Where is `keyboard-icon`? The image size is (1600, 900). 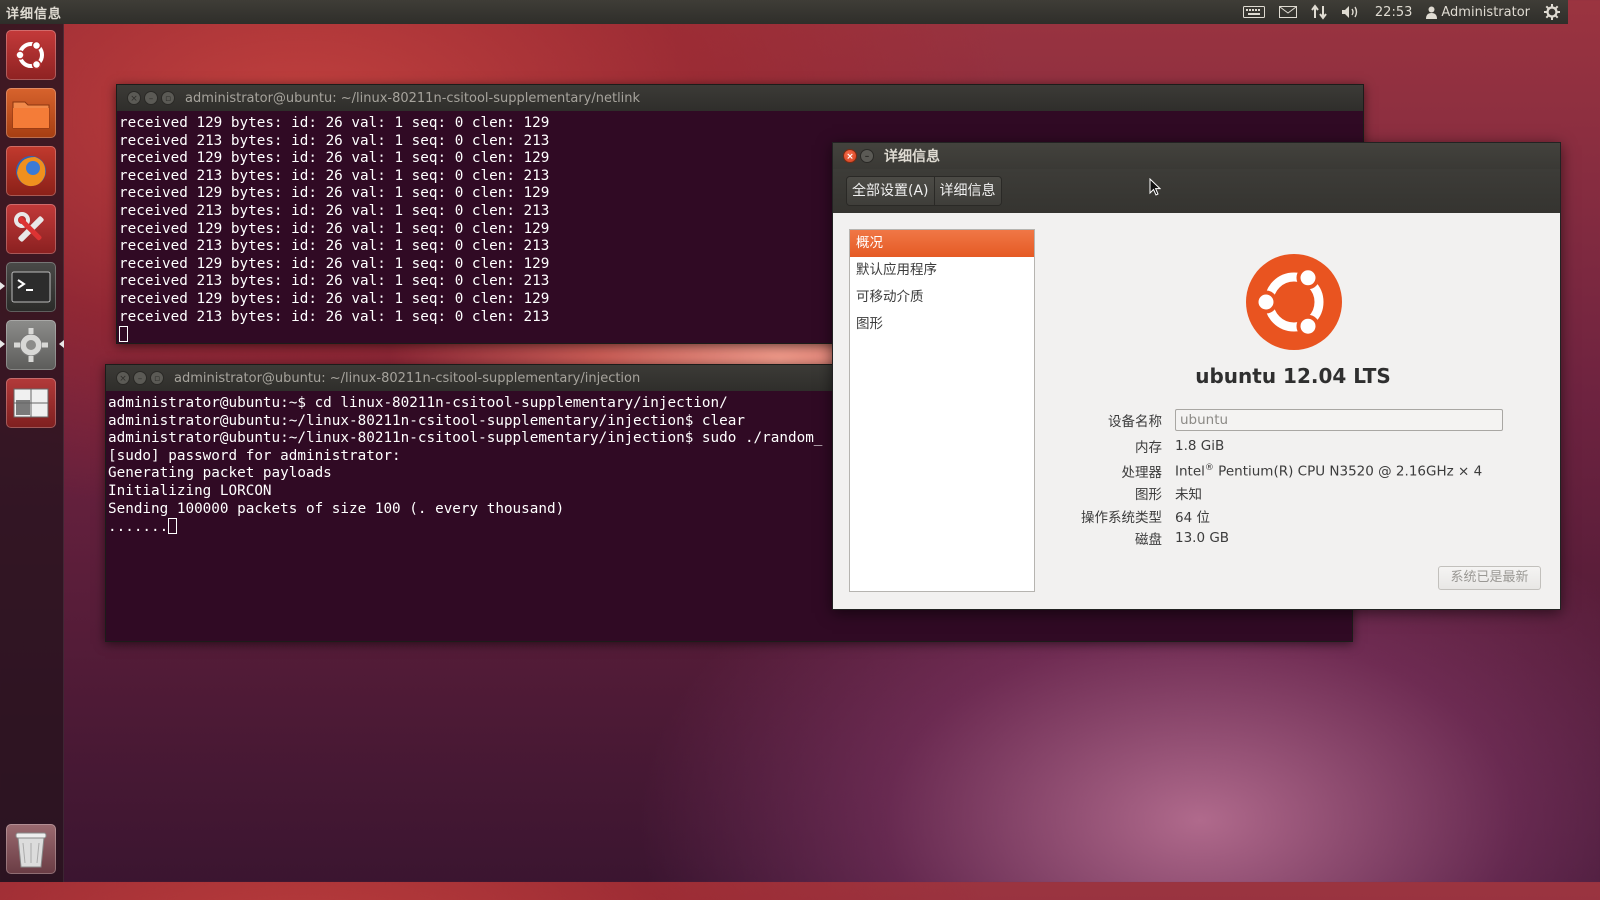
keyboard-icon is located at coordinates (1253, 12).